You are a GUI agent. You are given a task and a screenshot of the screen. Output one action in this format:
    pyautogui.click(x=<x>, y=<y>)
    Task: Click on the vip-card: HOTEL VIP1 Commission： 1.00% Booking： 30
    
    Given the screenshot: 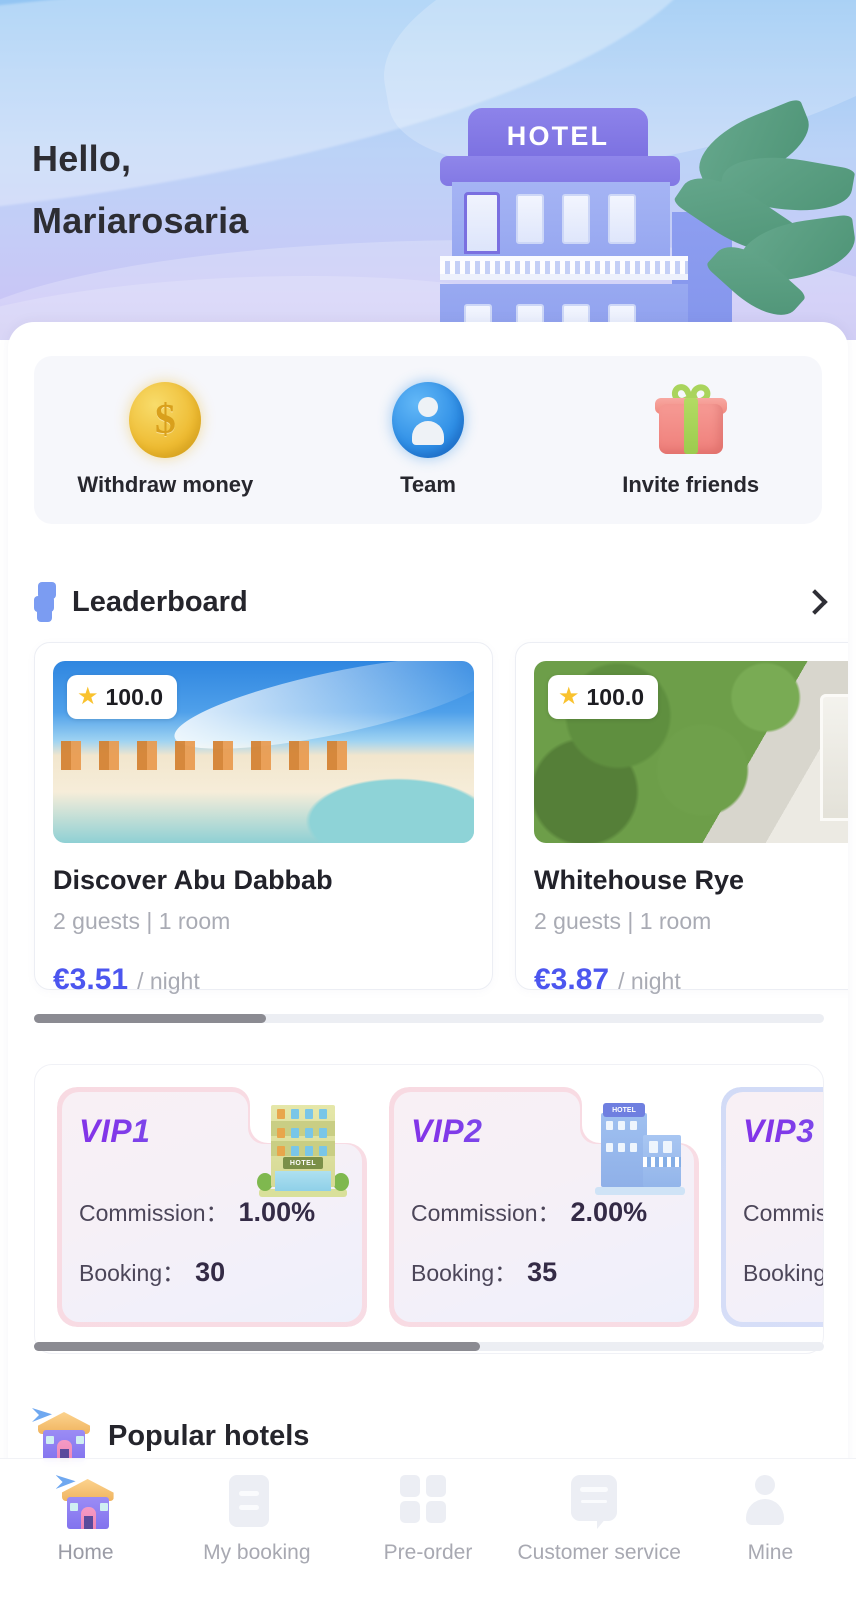 What is the action you would take?
    pyautogui.click(x=212, y=1207)
    